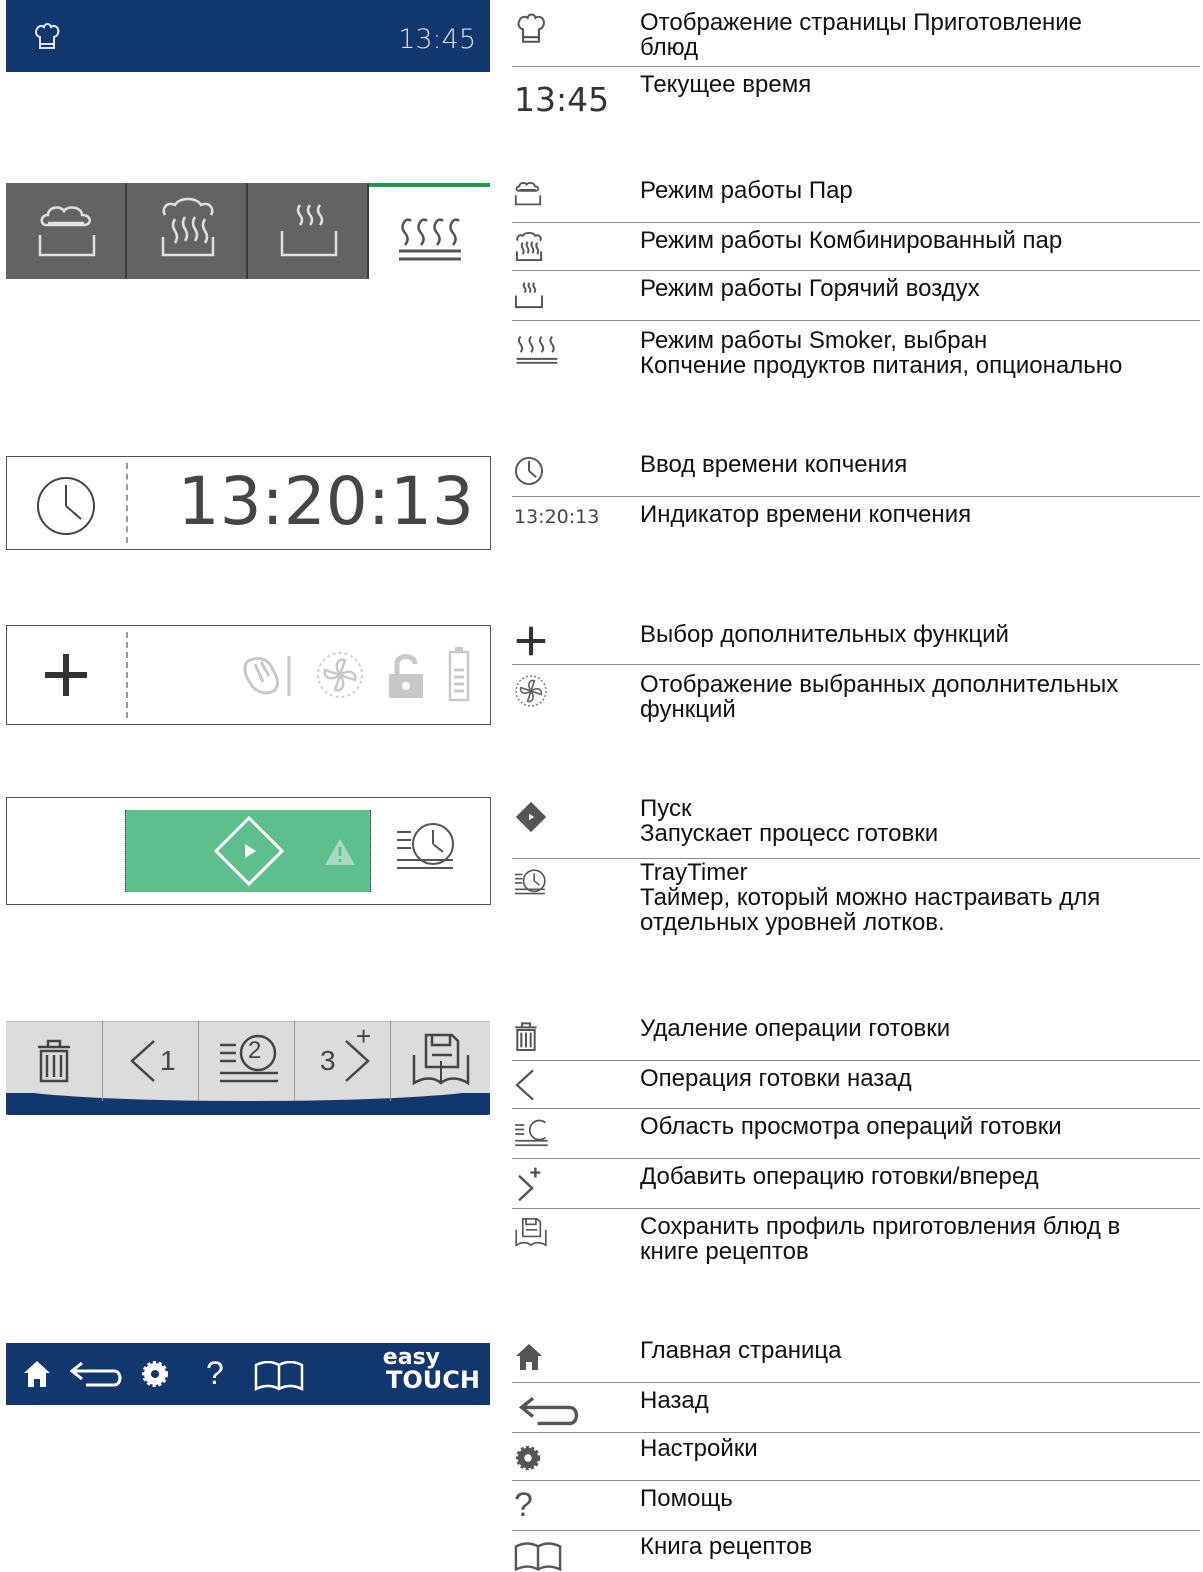  What do you see at coordinates (743, 514) in the screenshot?
I see `legend-row: 13:20:13 Индикатор времени копчения` at bounding box center [743, 514].